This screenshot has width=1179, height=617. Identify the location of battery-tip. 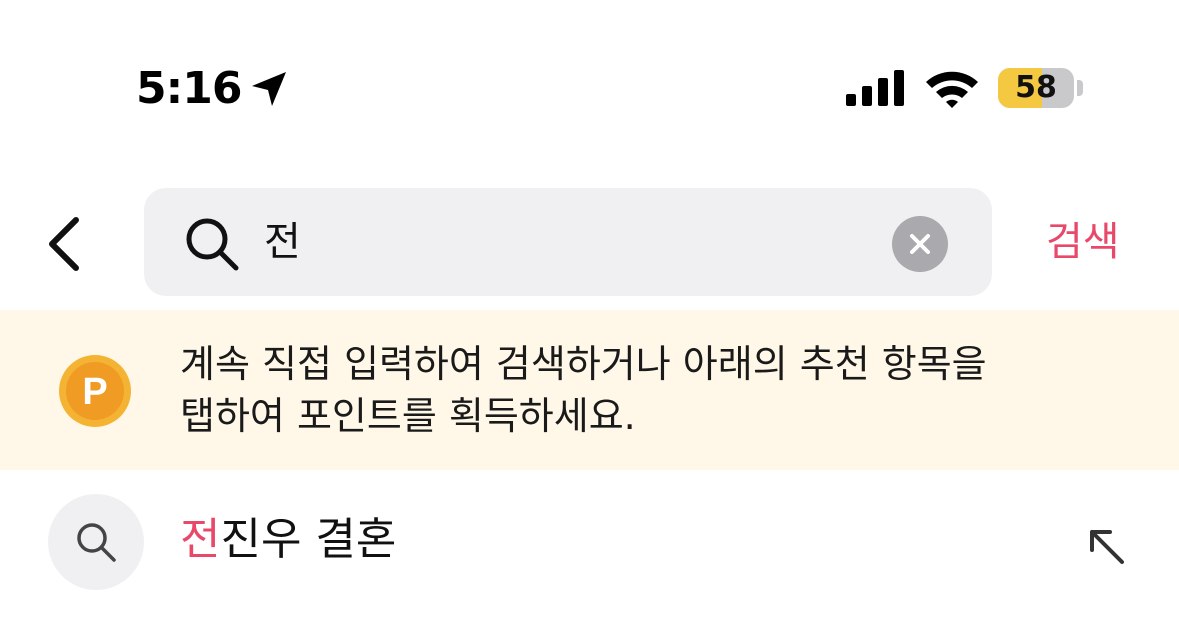
(1080, 88).